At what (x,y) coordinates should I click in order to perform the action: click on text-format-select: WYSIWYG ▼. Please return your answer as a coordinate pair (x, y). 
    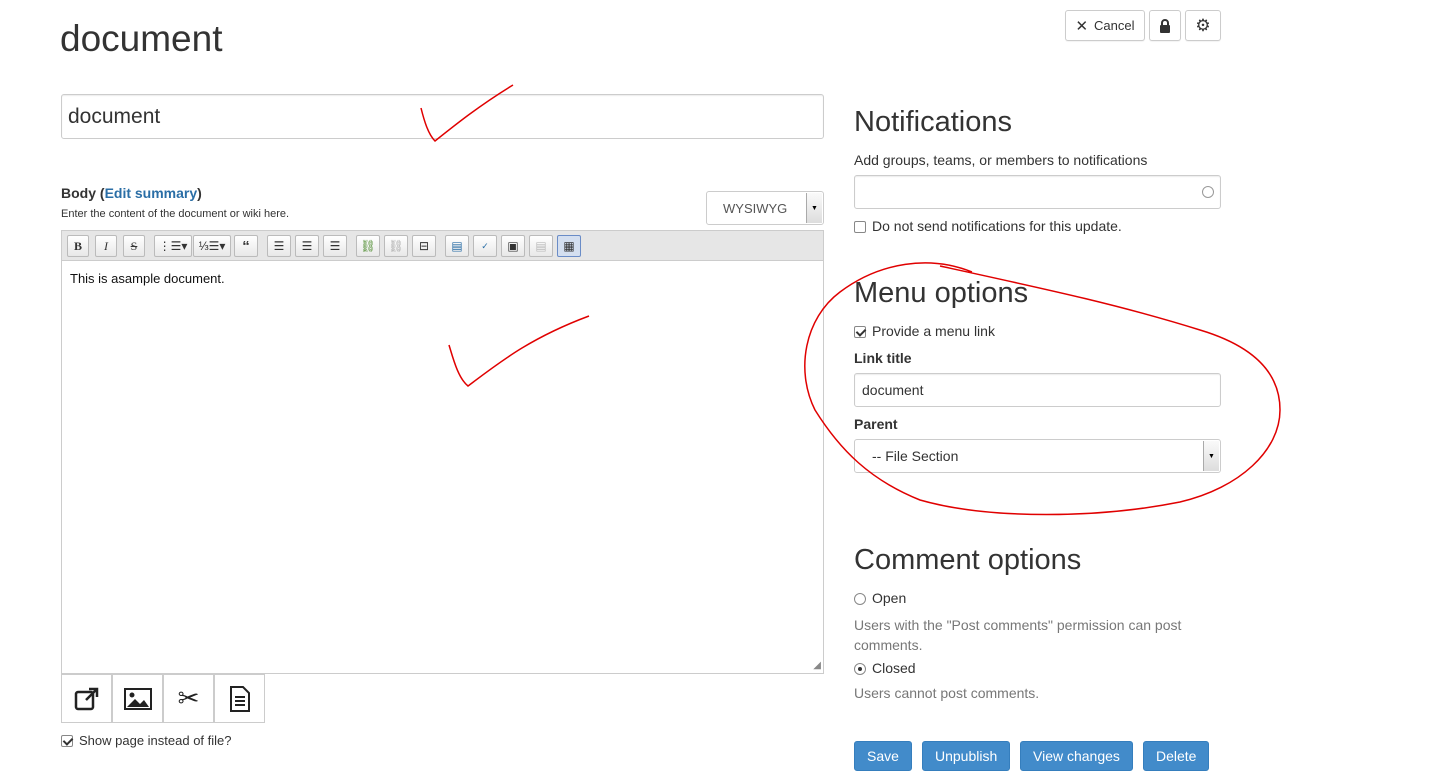
    Looking at the image, I should click on (765, 208).